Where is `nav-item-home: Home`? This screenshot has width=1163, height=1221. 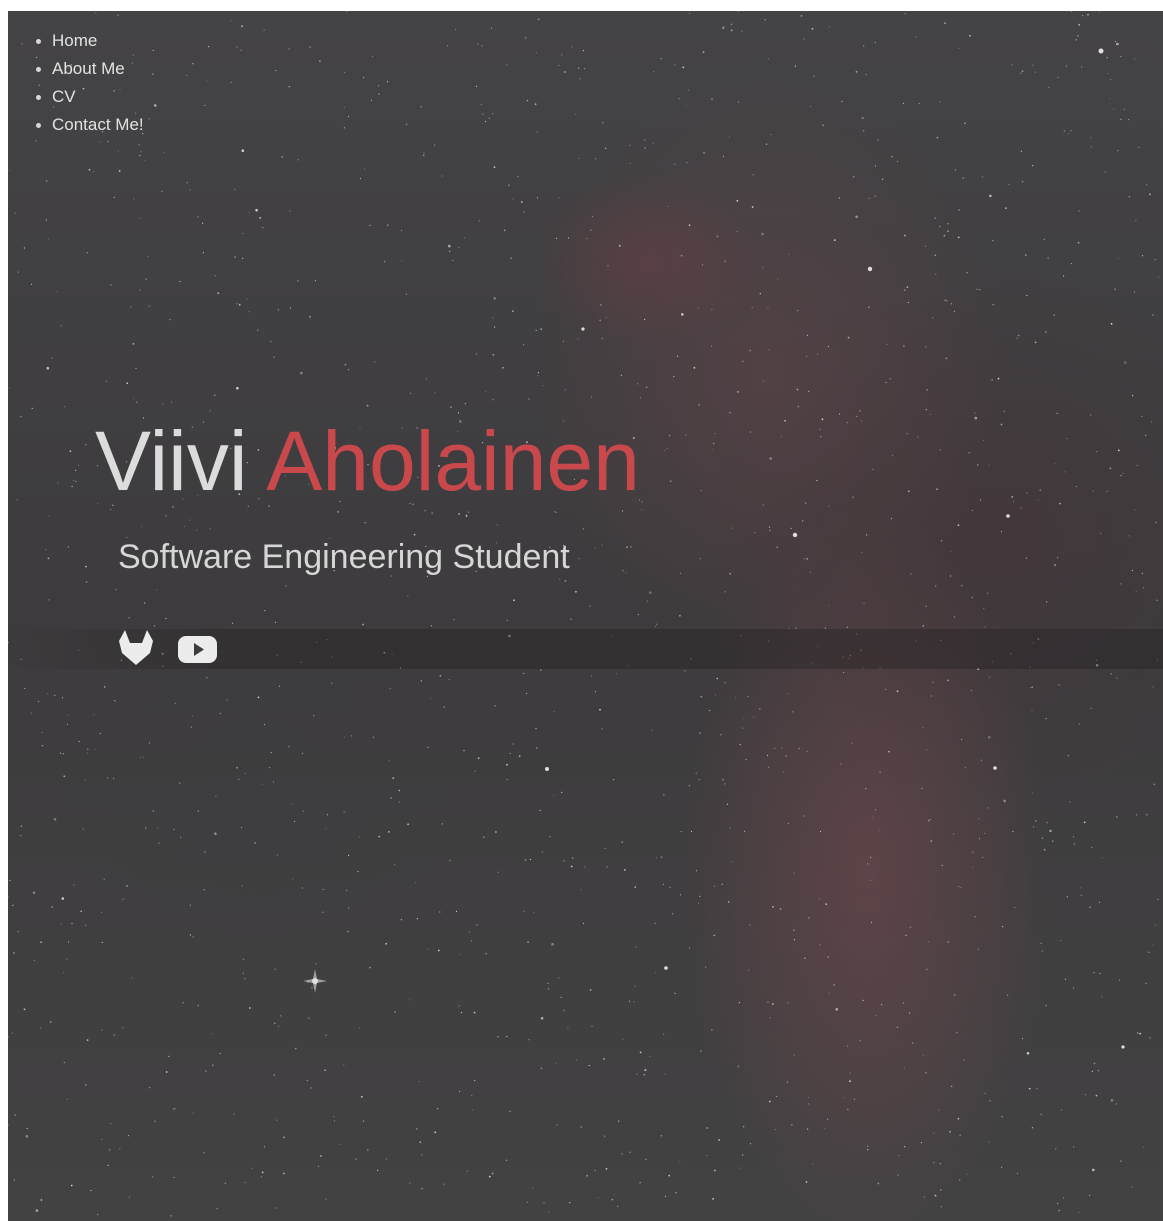 nav-item-home: Home is located at coordinates (76, 43).